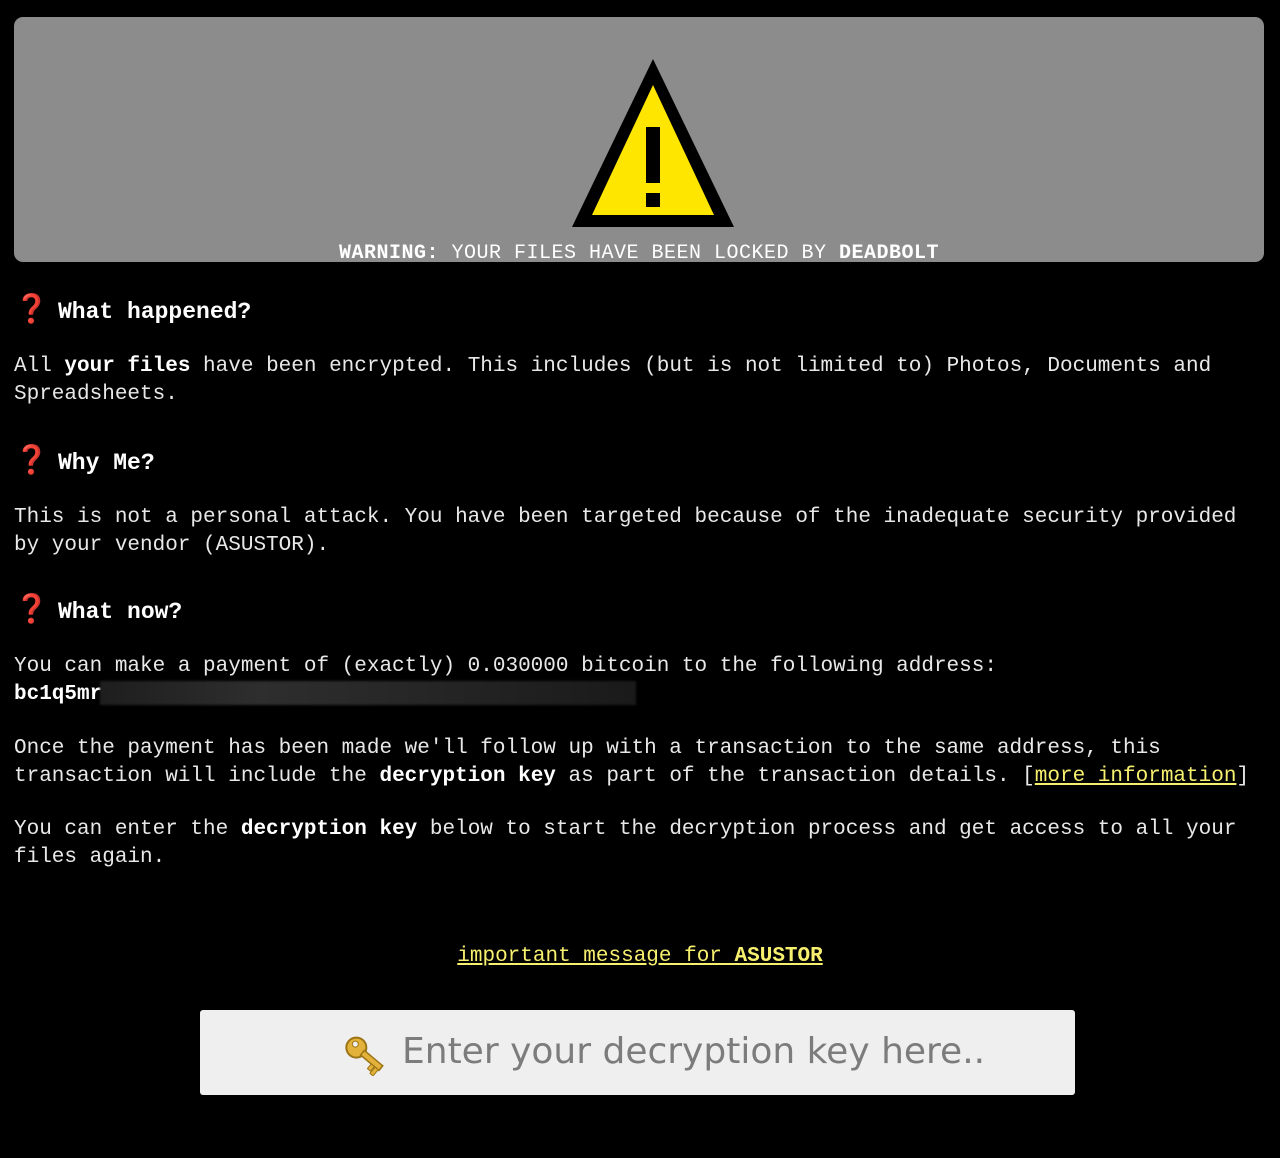 Image resolution: width=1280 pixels, height=1158 pixels. What do you see at coordinates (795, 776) in the screenshot?
I see `text-segment: as part of the transaction details. [` at bounding box center [795, 776].